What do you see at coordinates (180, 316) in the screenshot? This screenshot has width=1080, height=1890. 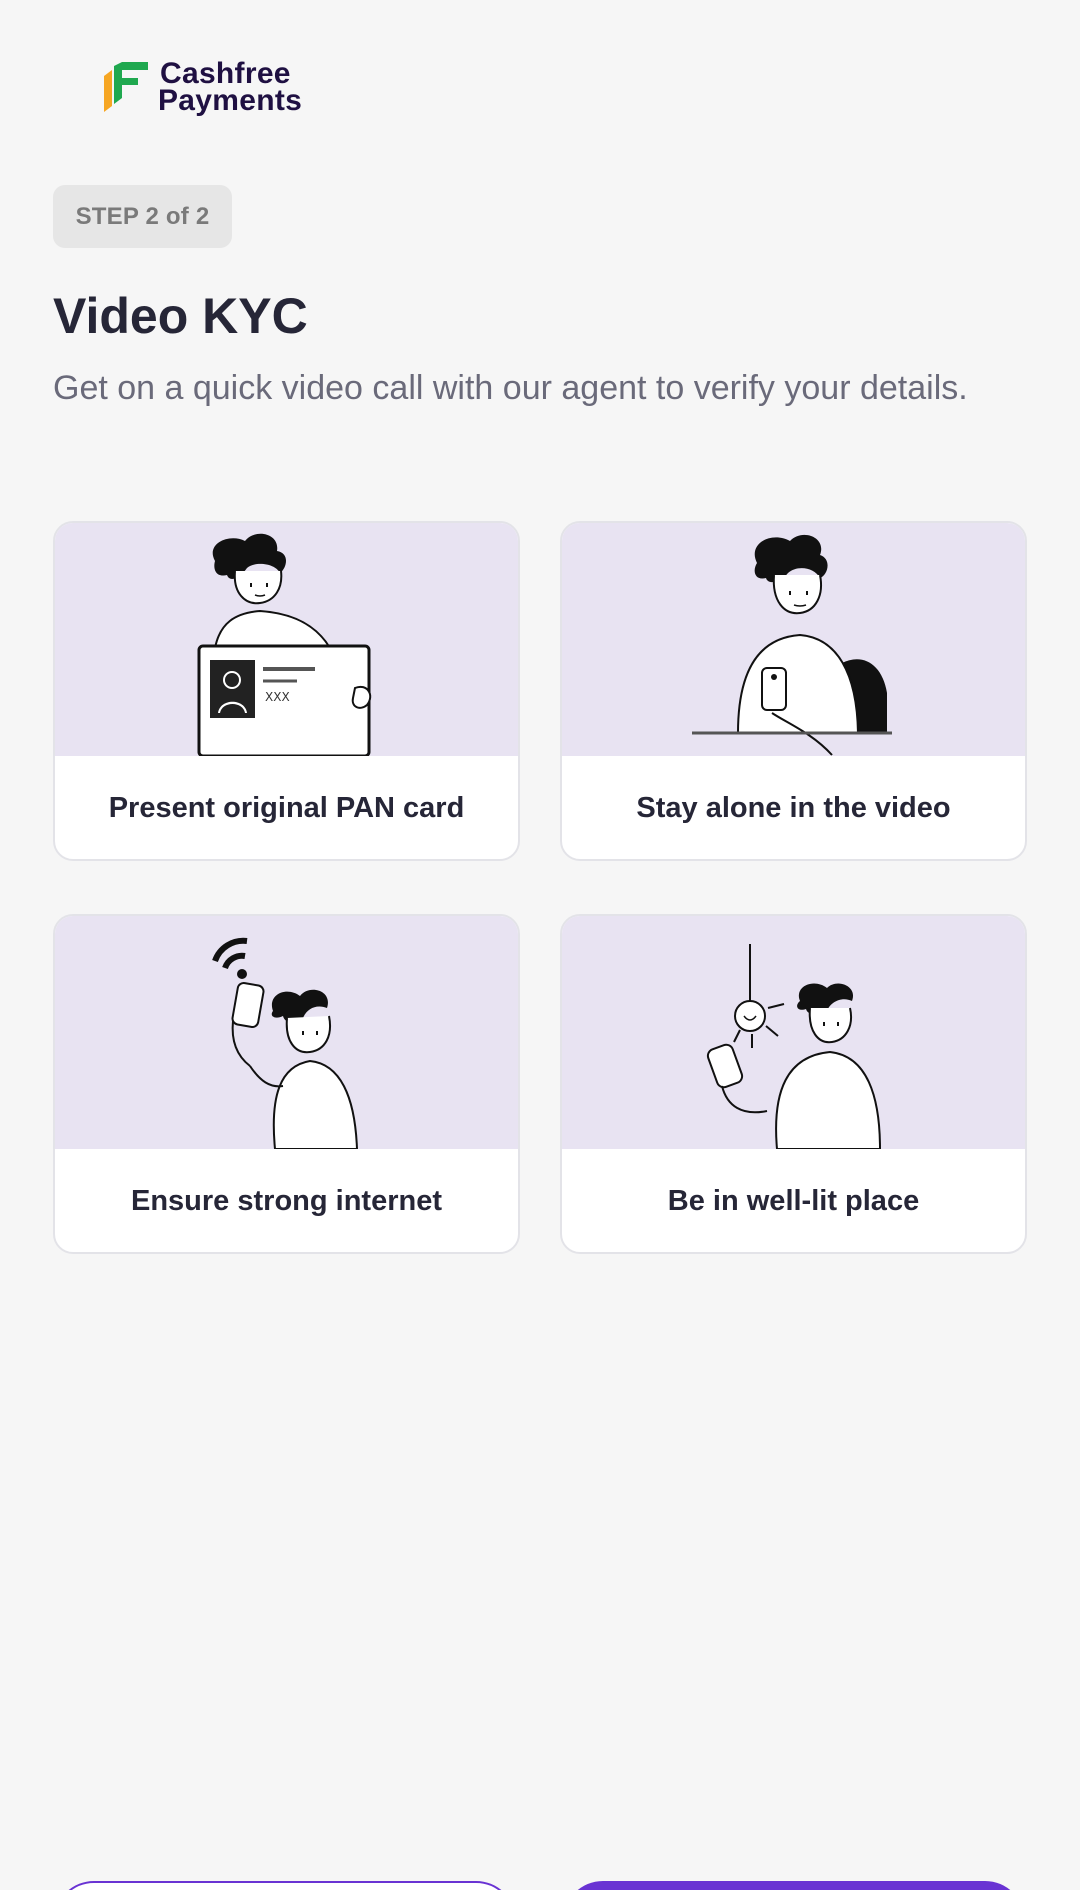 I see `page-title: Video KYC` at bounding box center [180, 316].